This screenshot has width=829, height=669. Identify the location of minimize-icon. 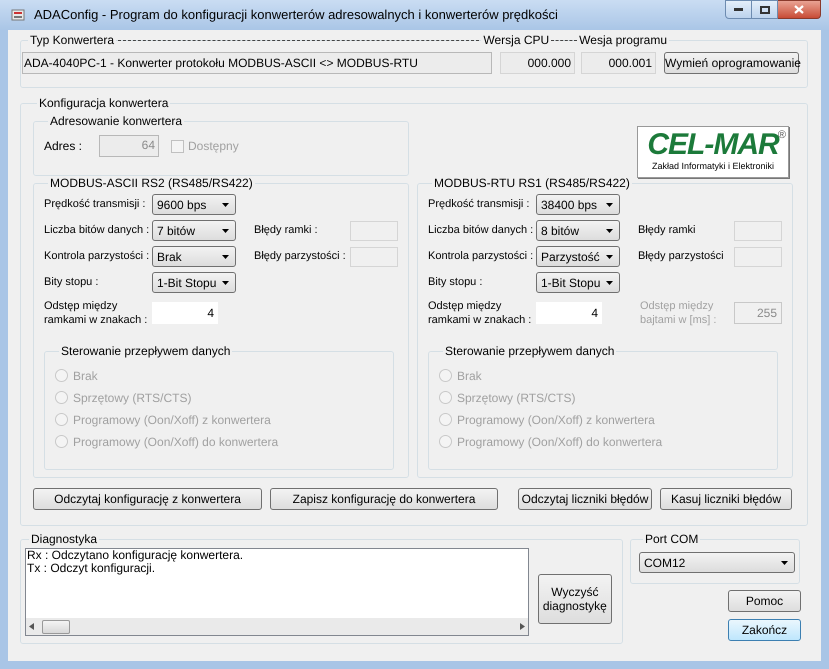
(738, 9).